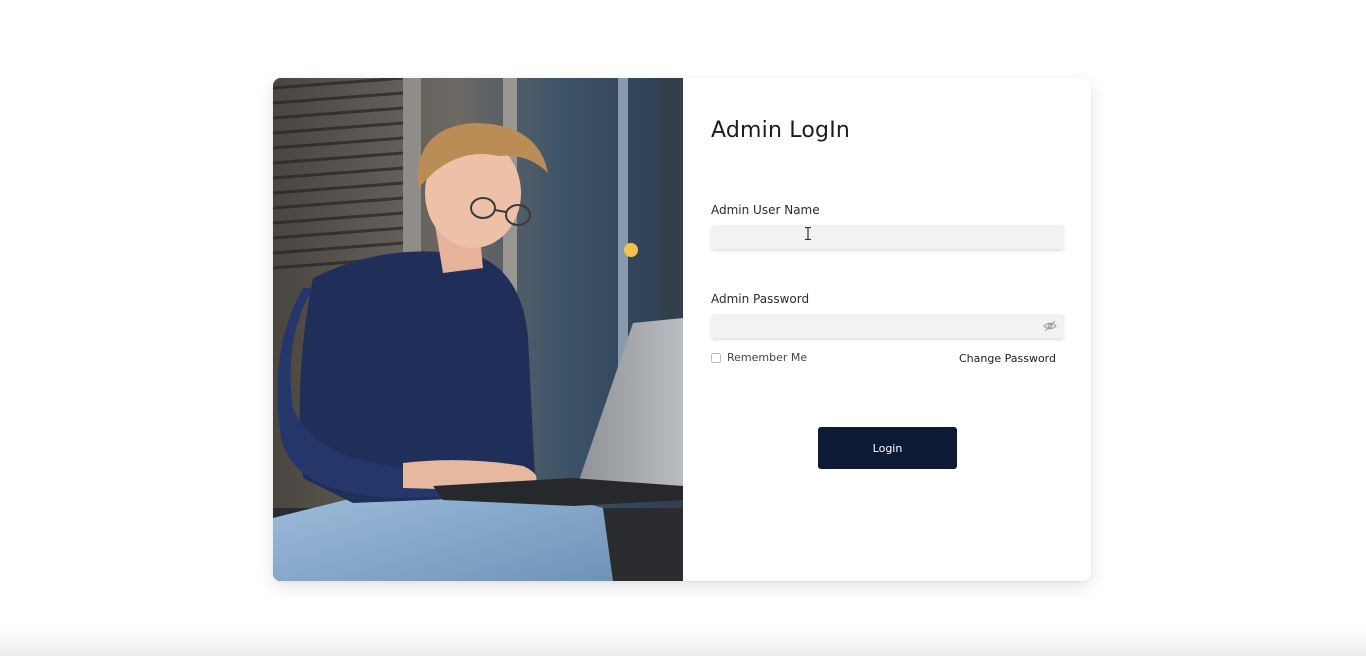  I want to click on remember-me-checkbox, so click(716, 357).